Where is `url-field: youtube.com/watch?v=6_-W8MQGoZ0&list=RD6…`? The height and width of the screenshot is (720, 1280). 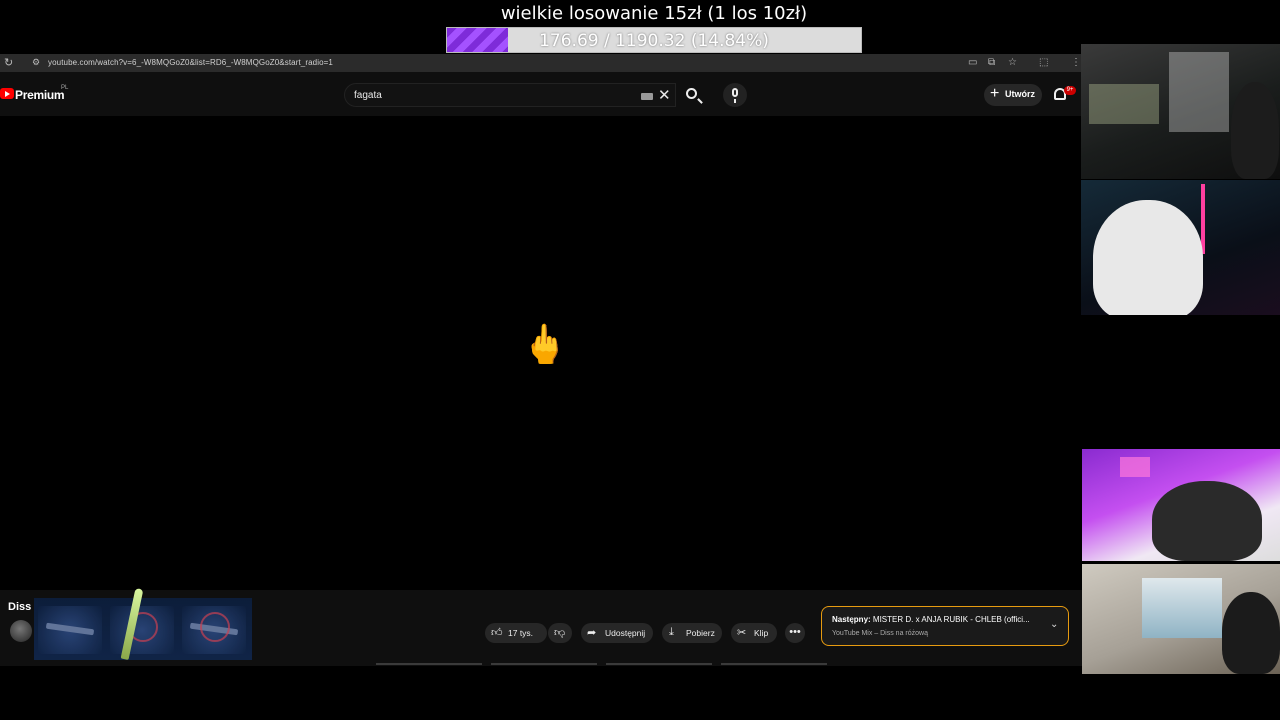
url-field: youtube.com/watch?v=6_-W8MQGoZ0&list=RD6… is located at coordinates (190, 62).